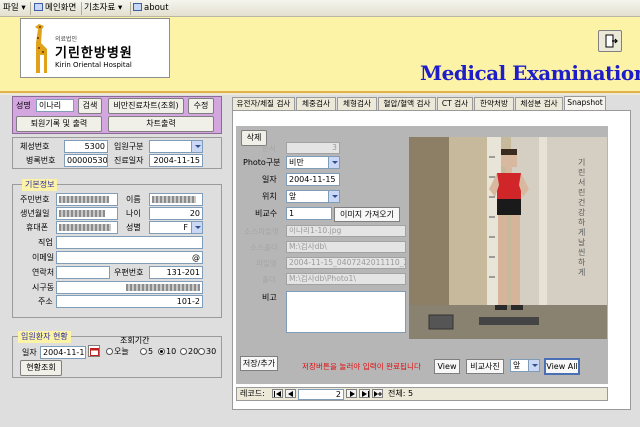 Image resolution: width=640 pixels, height=427 pixels. Describe the element at coordinates (201, 106) in the screenshot. I see `edit-button: 수정` at that location.